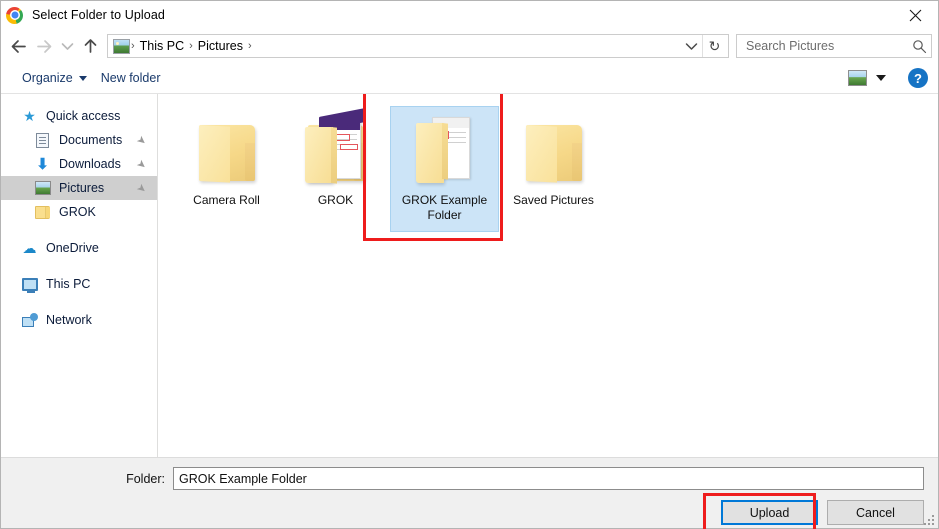 This screenshot has width=939, height=529. Describe the element at coordinates (29, 320) in the screenshot. I see `network-icon` at that location.